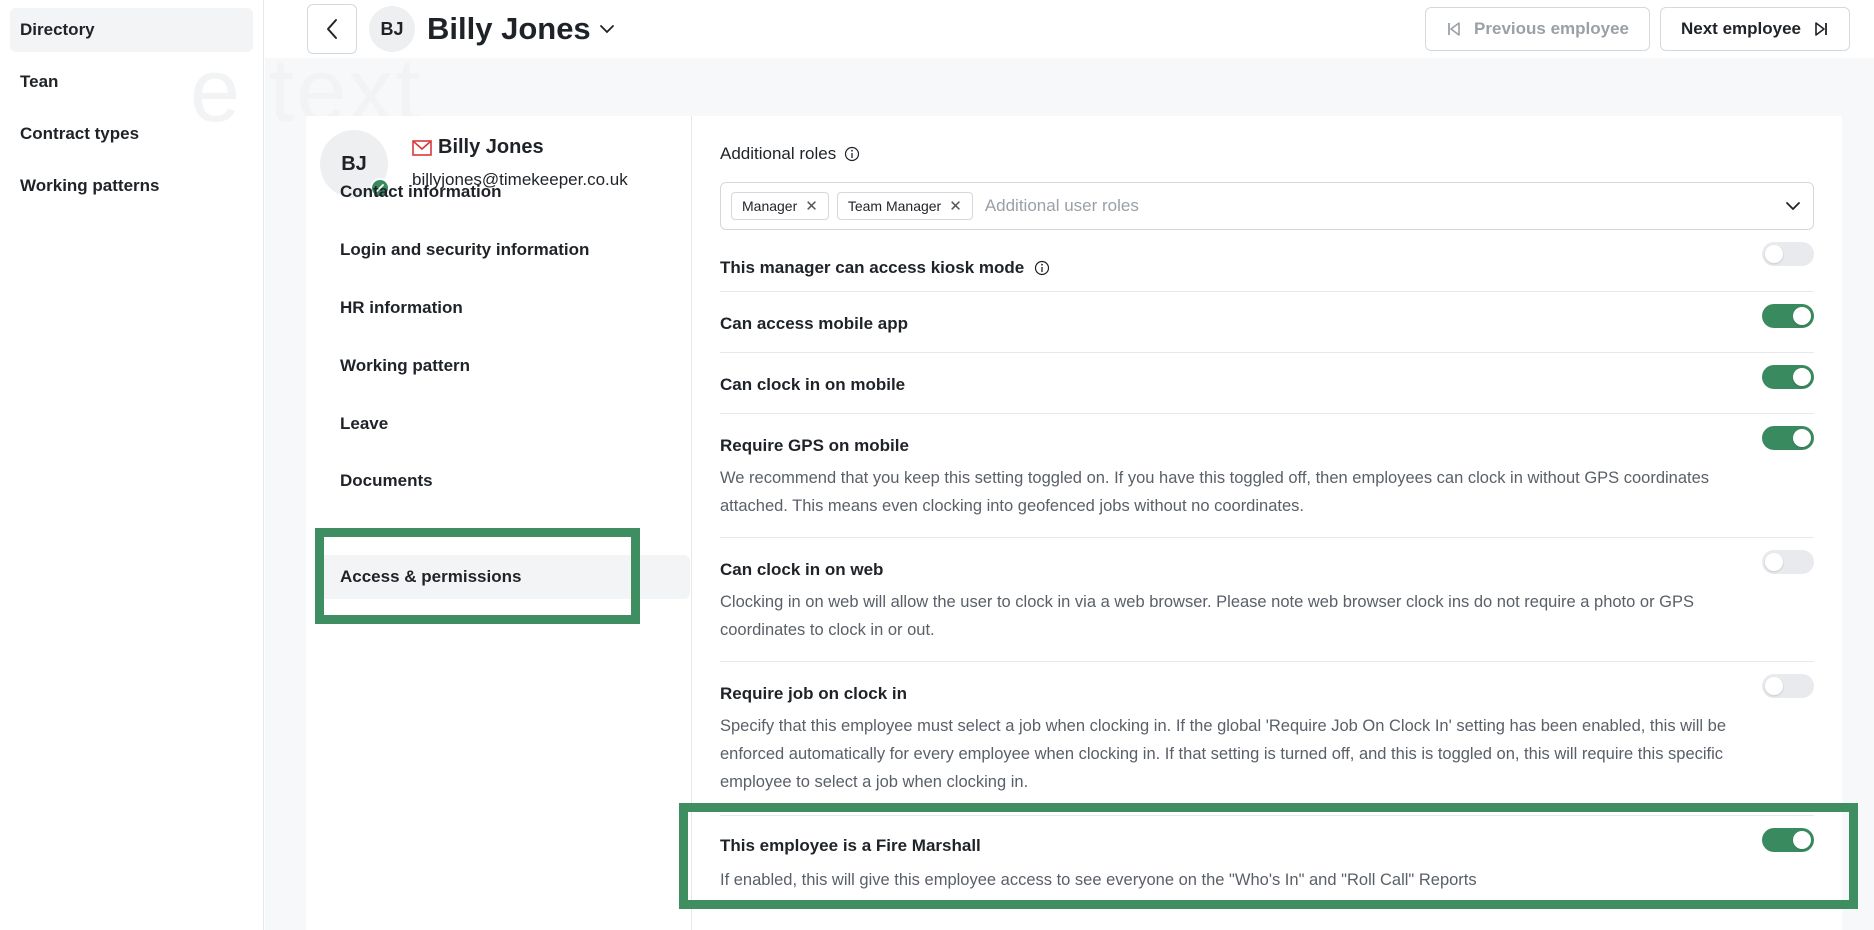 This screenshot has height=930, width=1874. I want to click on additional-roles-label: Additional roles, so click(778, 153).